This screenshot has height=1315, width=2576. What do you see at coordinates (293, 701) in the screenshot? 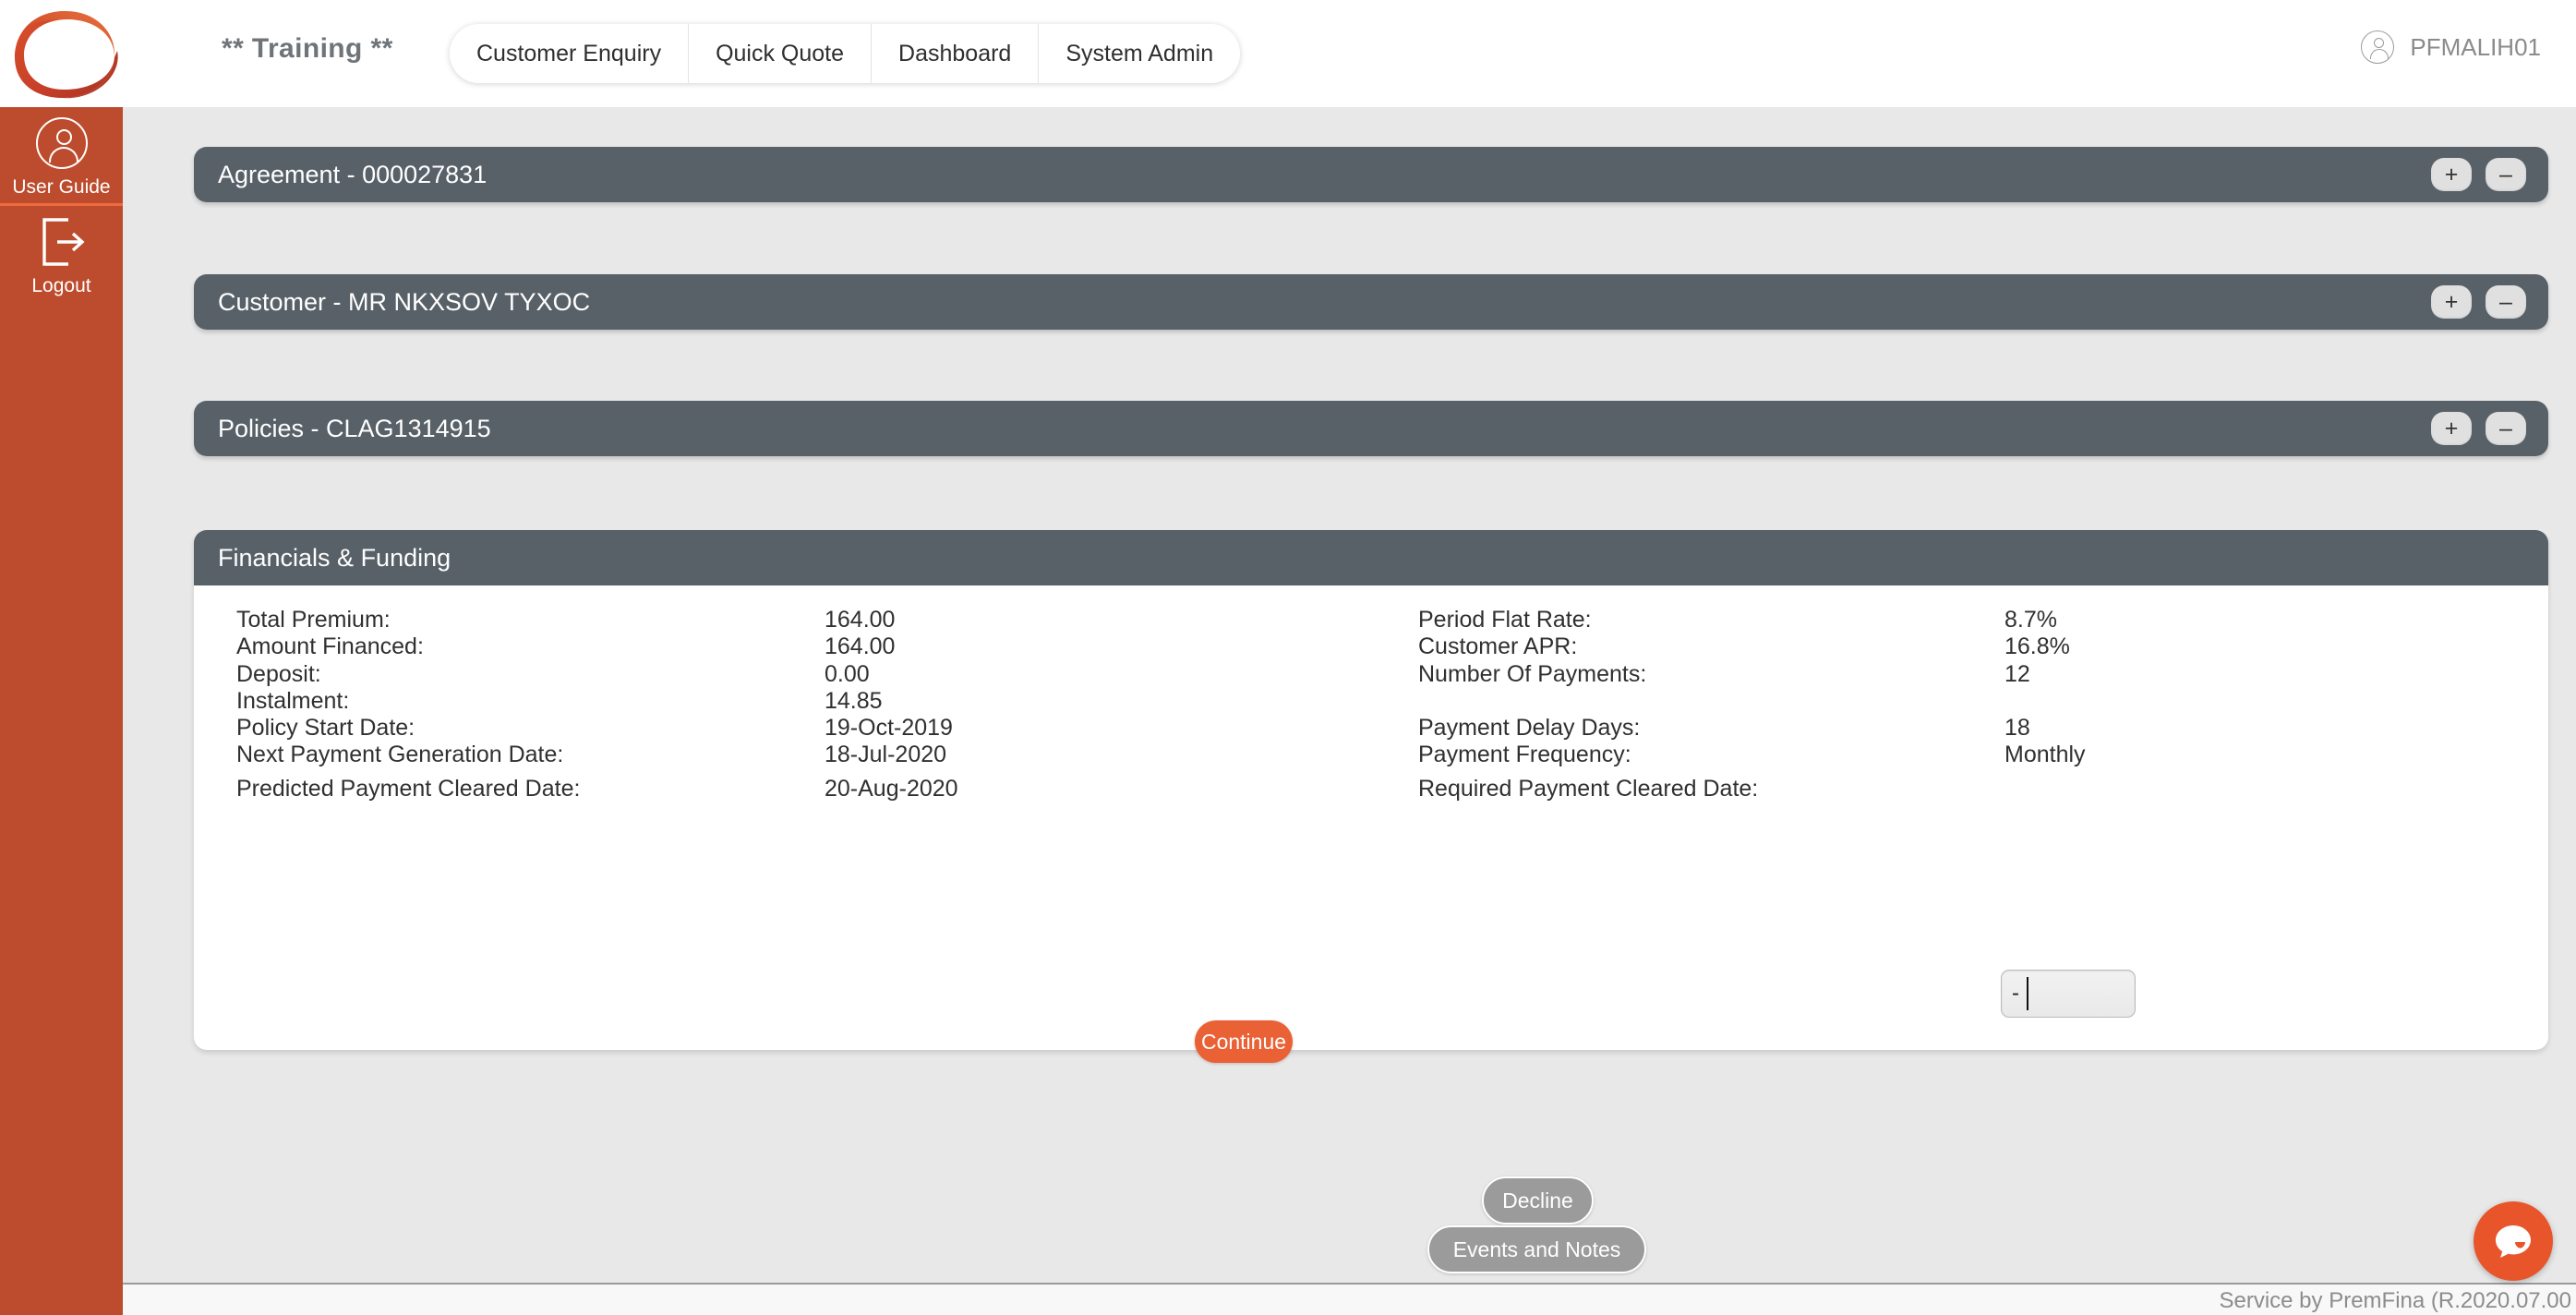
I see `field-label-instalment: Instalment:` at bounding box center [293, 701].